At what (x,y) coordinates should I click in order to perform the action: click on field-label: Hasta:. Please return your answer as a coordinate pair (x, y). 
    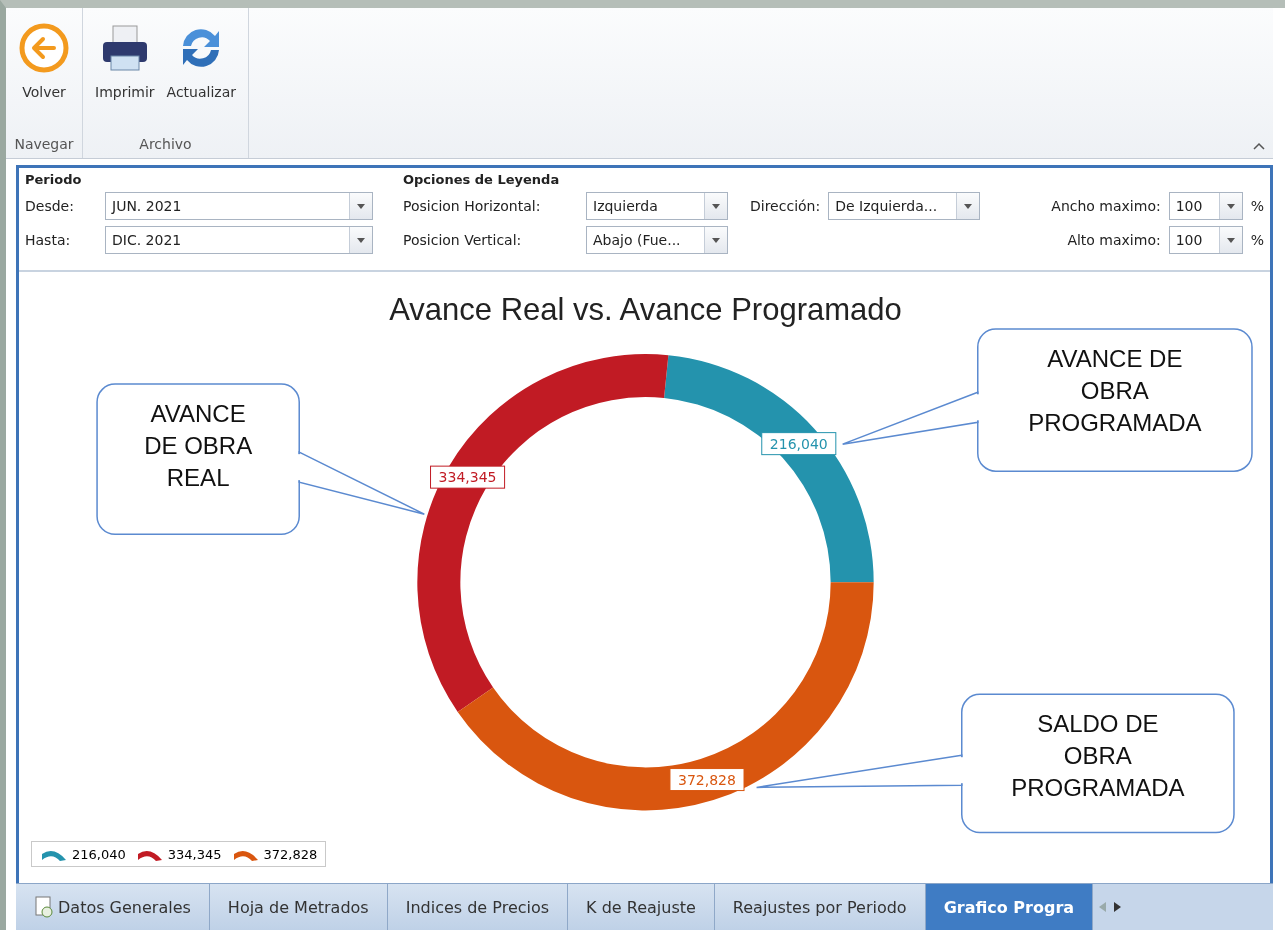
    Looking at the image, I should click on (48, 240).